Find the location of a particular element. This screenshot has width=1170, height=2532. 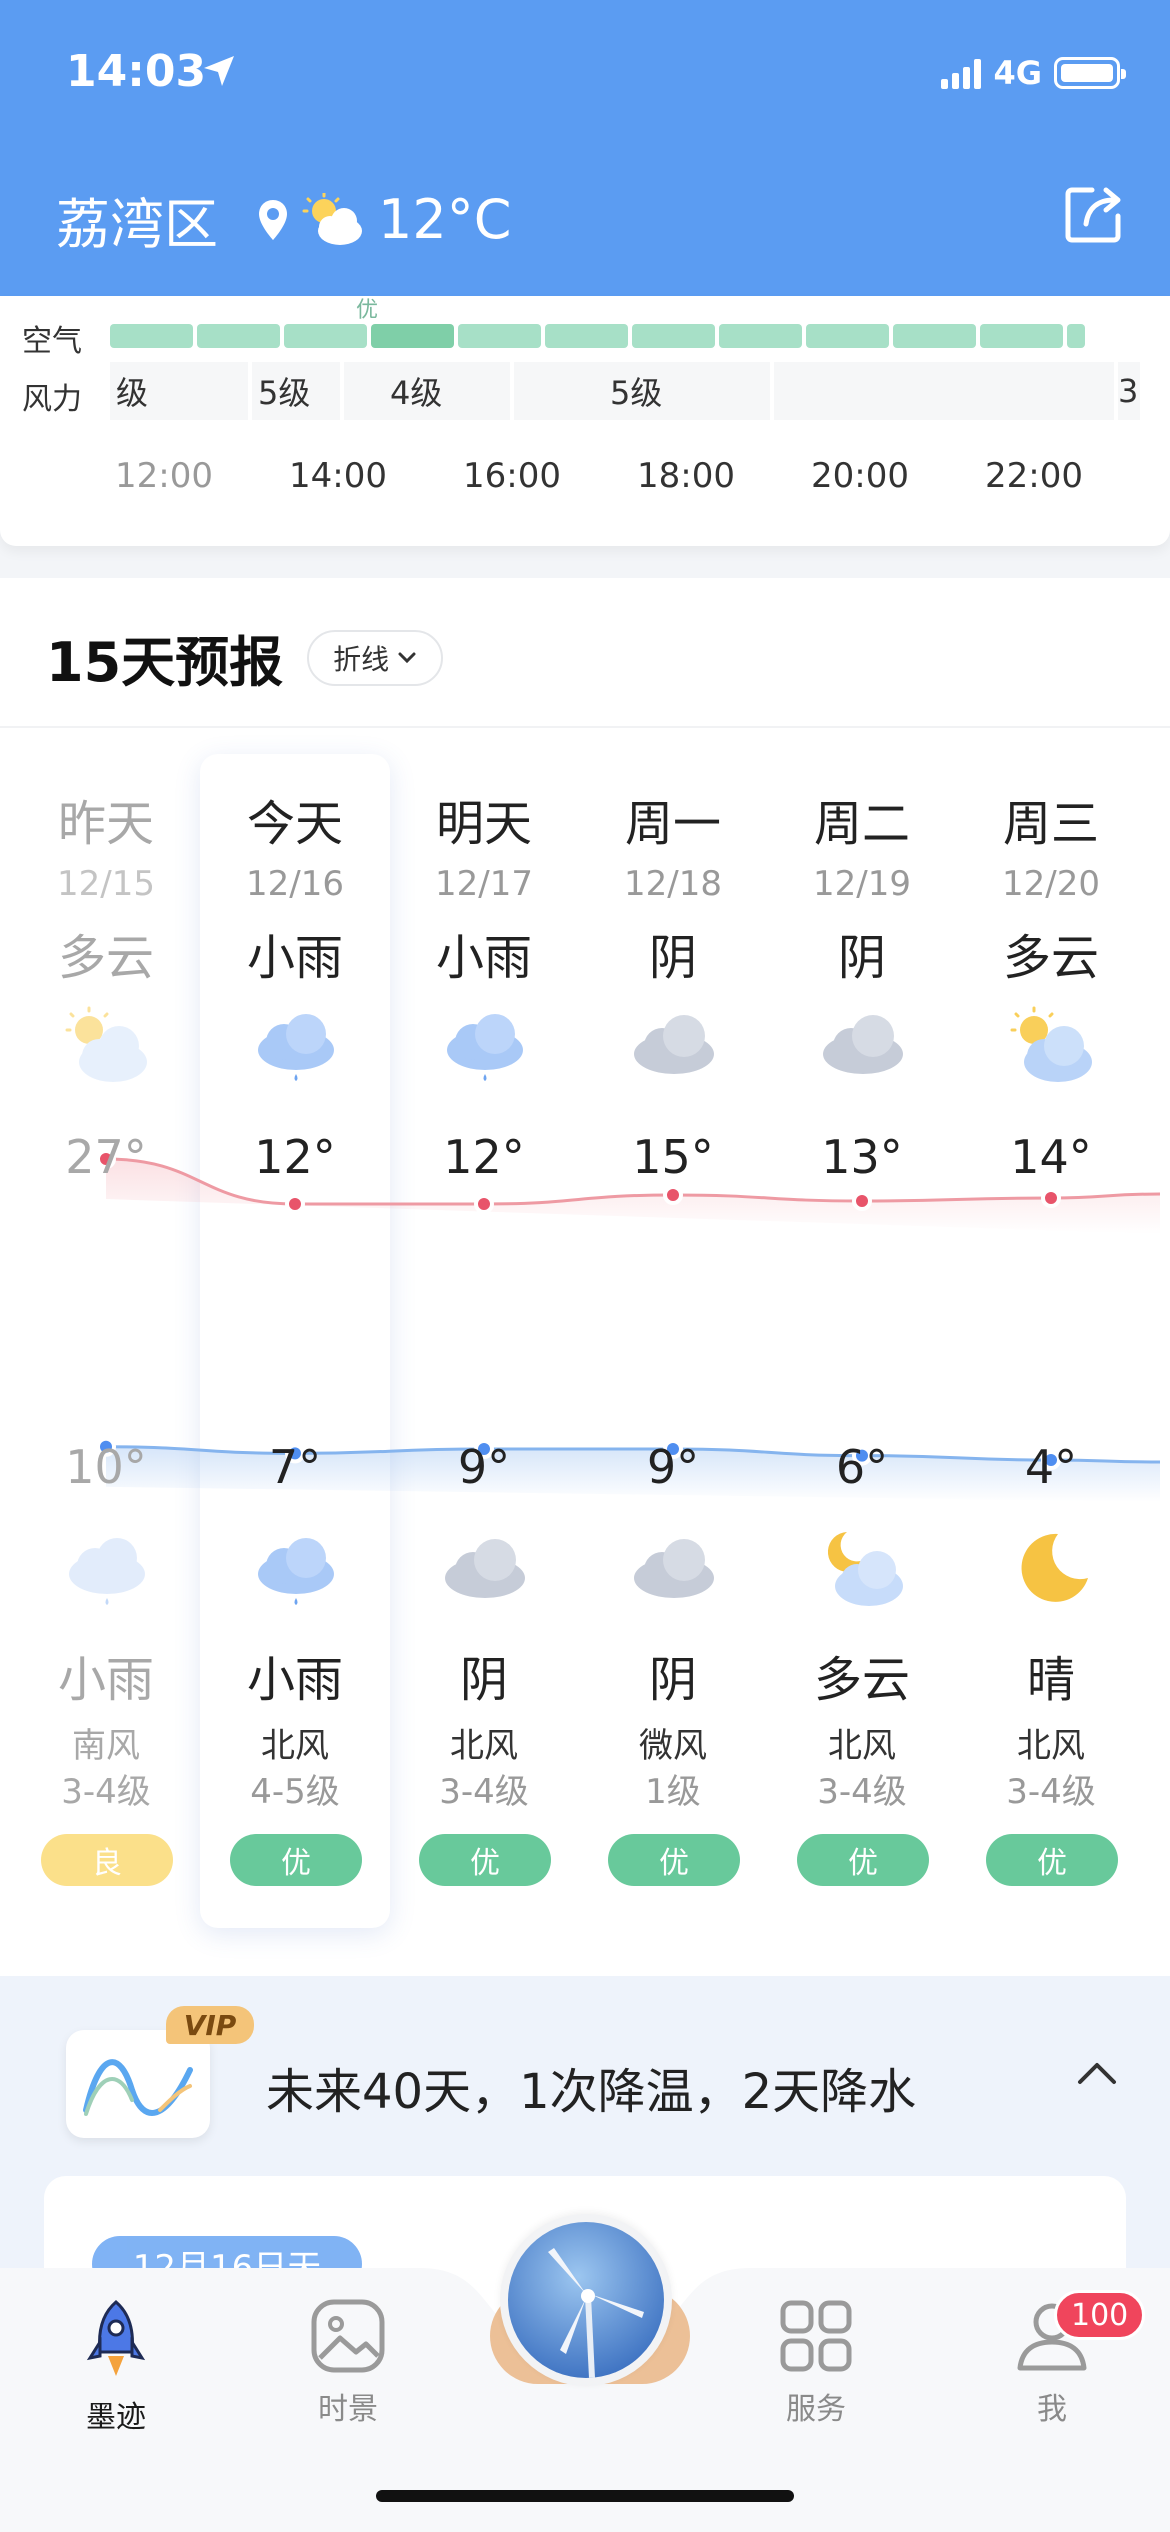

tab-label: 墨迹 is located at coordinates (116, 2417).